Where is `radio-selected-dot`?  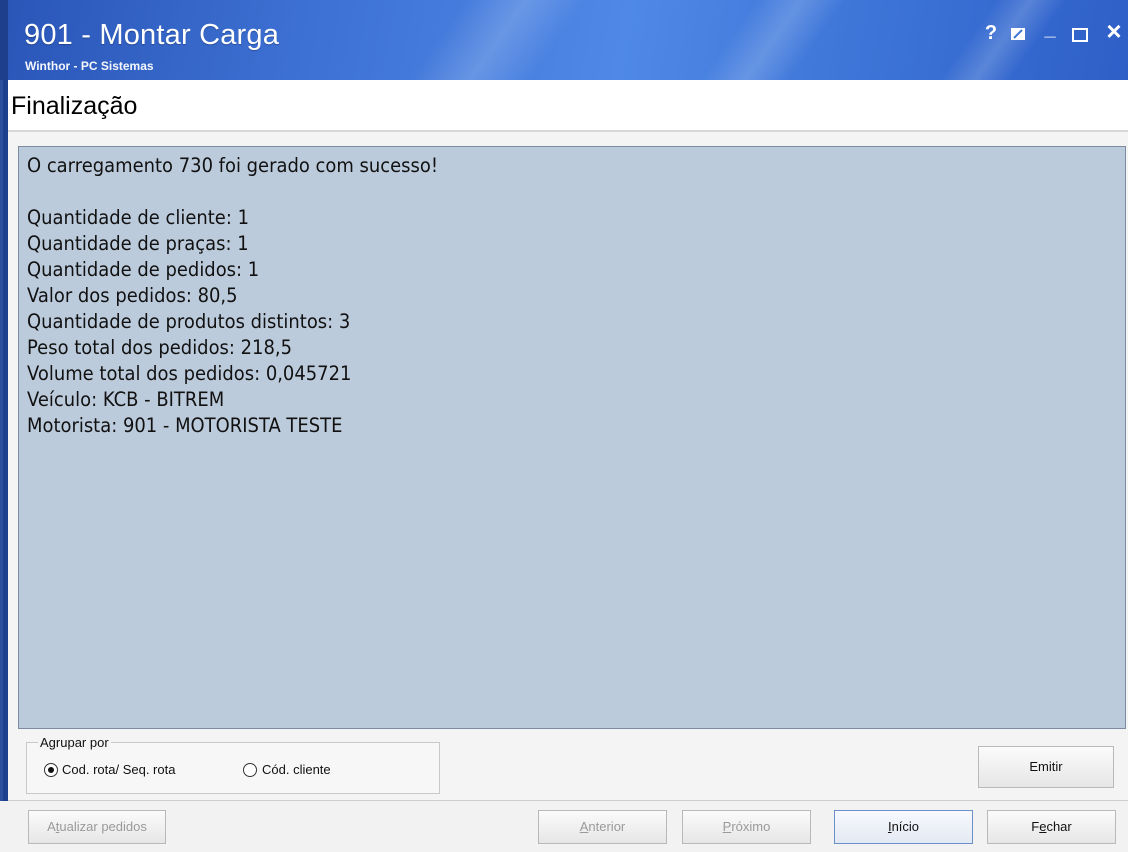 radio-selected-dot is located at coordinates (51, 770).